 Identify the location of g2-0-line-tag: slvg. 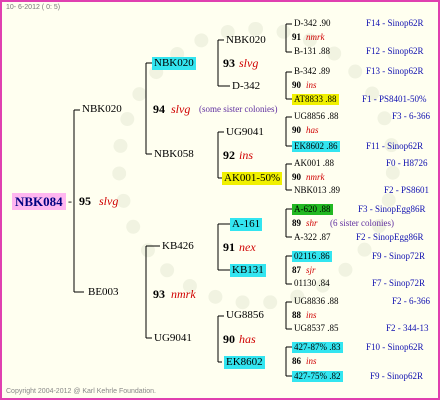
(249, 63).